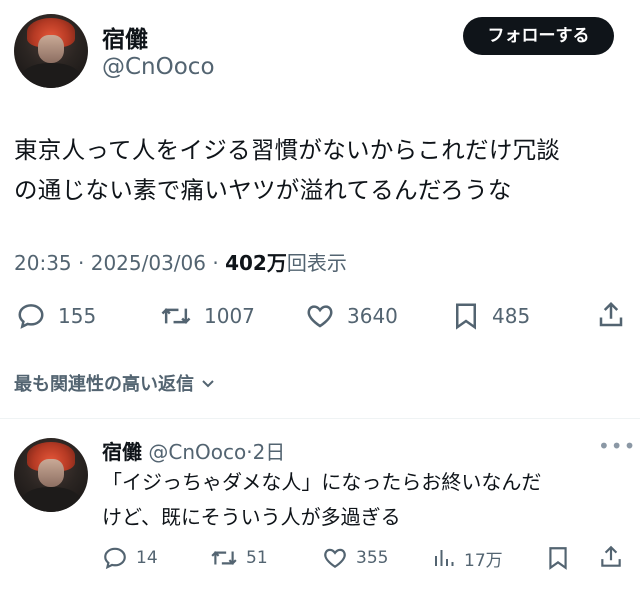 Image resolution: width=640 pixels, height=592 pixels. I want to click on tweet-meta: 20:35 · 2025/03/06 · 402万回表示, so click(180, 261).